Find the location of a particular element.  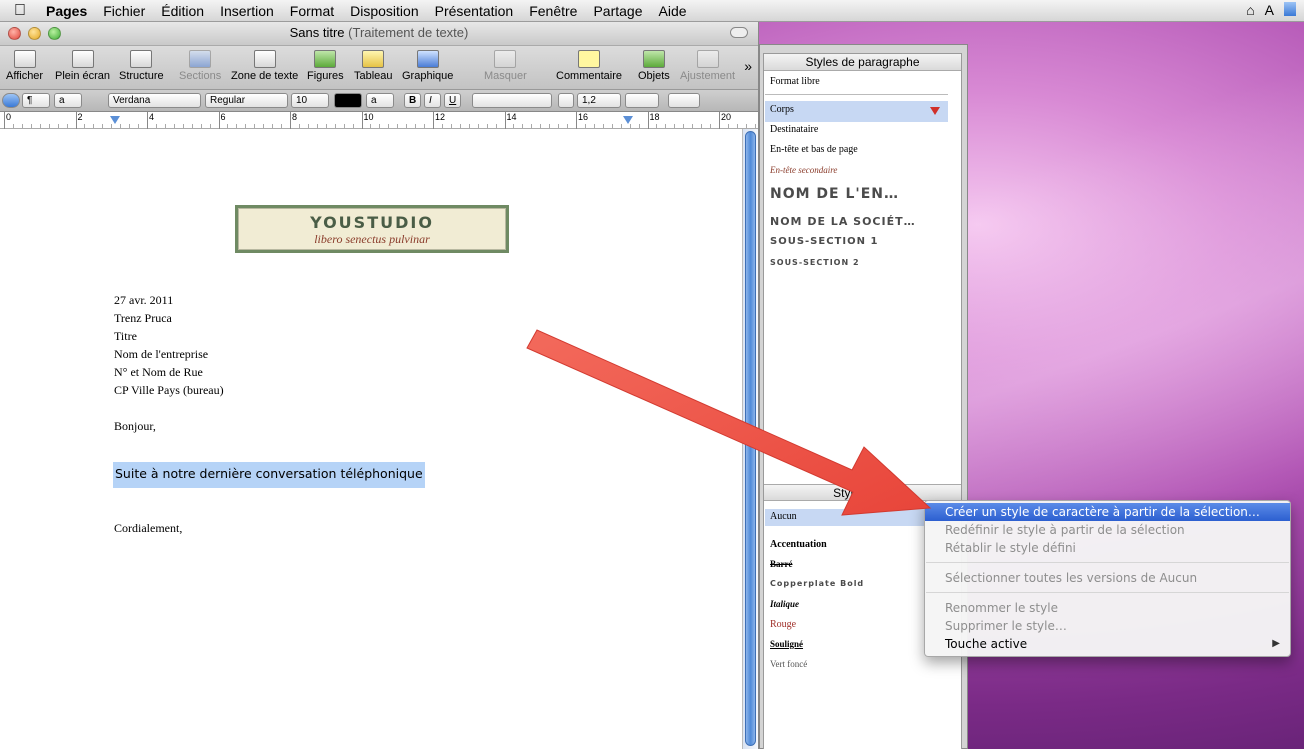

cstyle-aucun: Aucun is located at coordinates (783, 516).